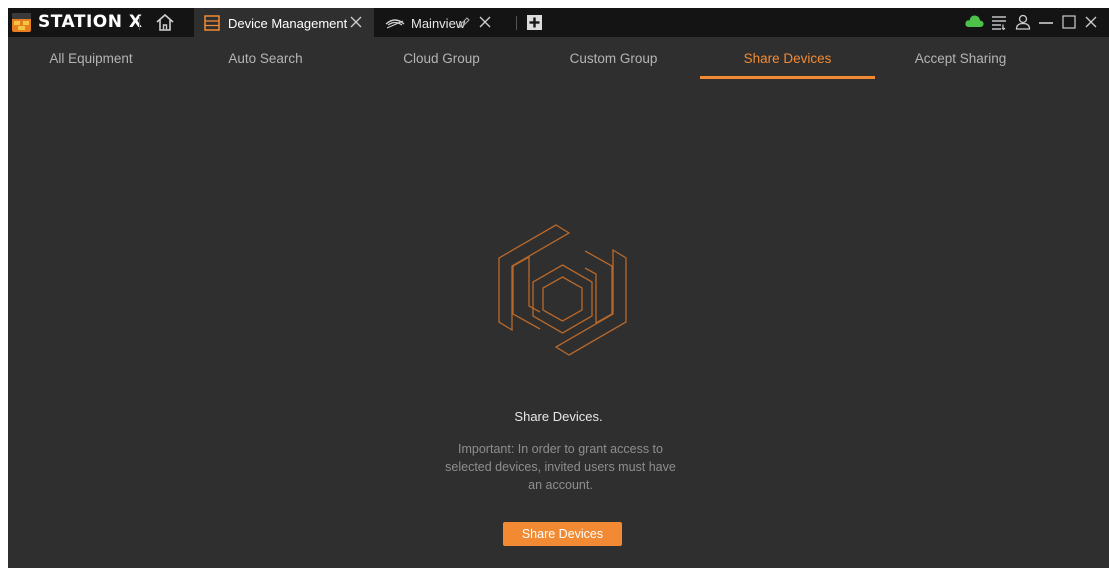 Image resolution: width=1109 pixels, height=568 pixels. Describe the element at coordinates (787, 77) in the screenshot. I see `active-tab-indicator` at that location.